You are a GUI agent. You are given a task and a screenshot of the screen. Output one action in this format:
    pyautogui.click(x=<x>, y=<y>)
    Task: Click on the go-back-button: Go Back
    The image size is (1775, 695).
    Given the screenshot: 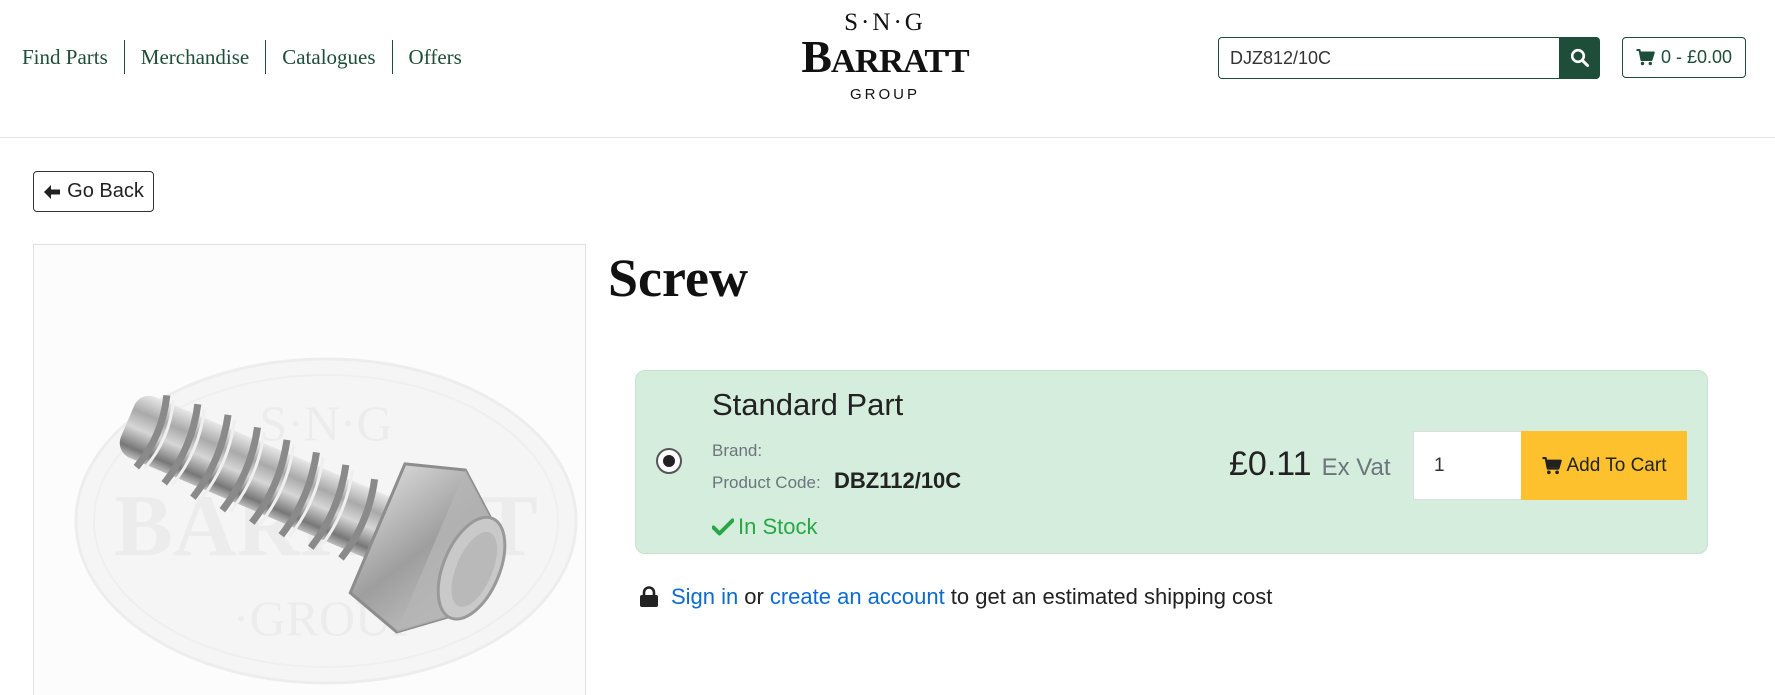 What is the action you would take?
    pyautogui.click(x=93, y=191)
    